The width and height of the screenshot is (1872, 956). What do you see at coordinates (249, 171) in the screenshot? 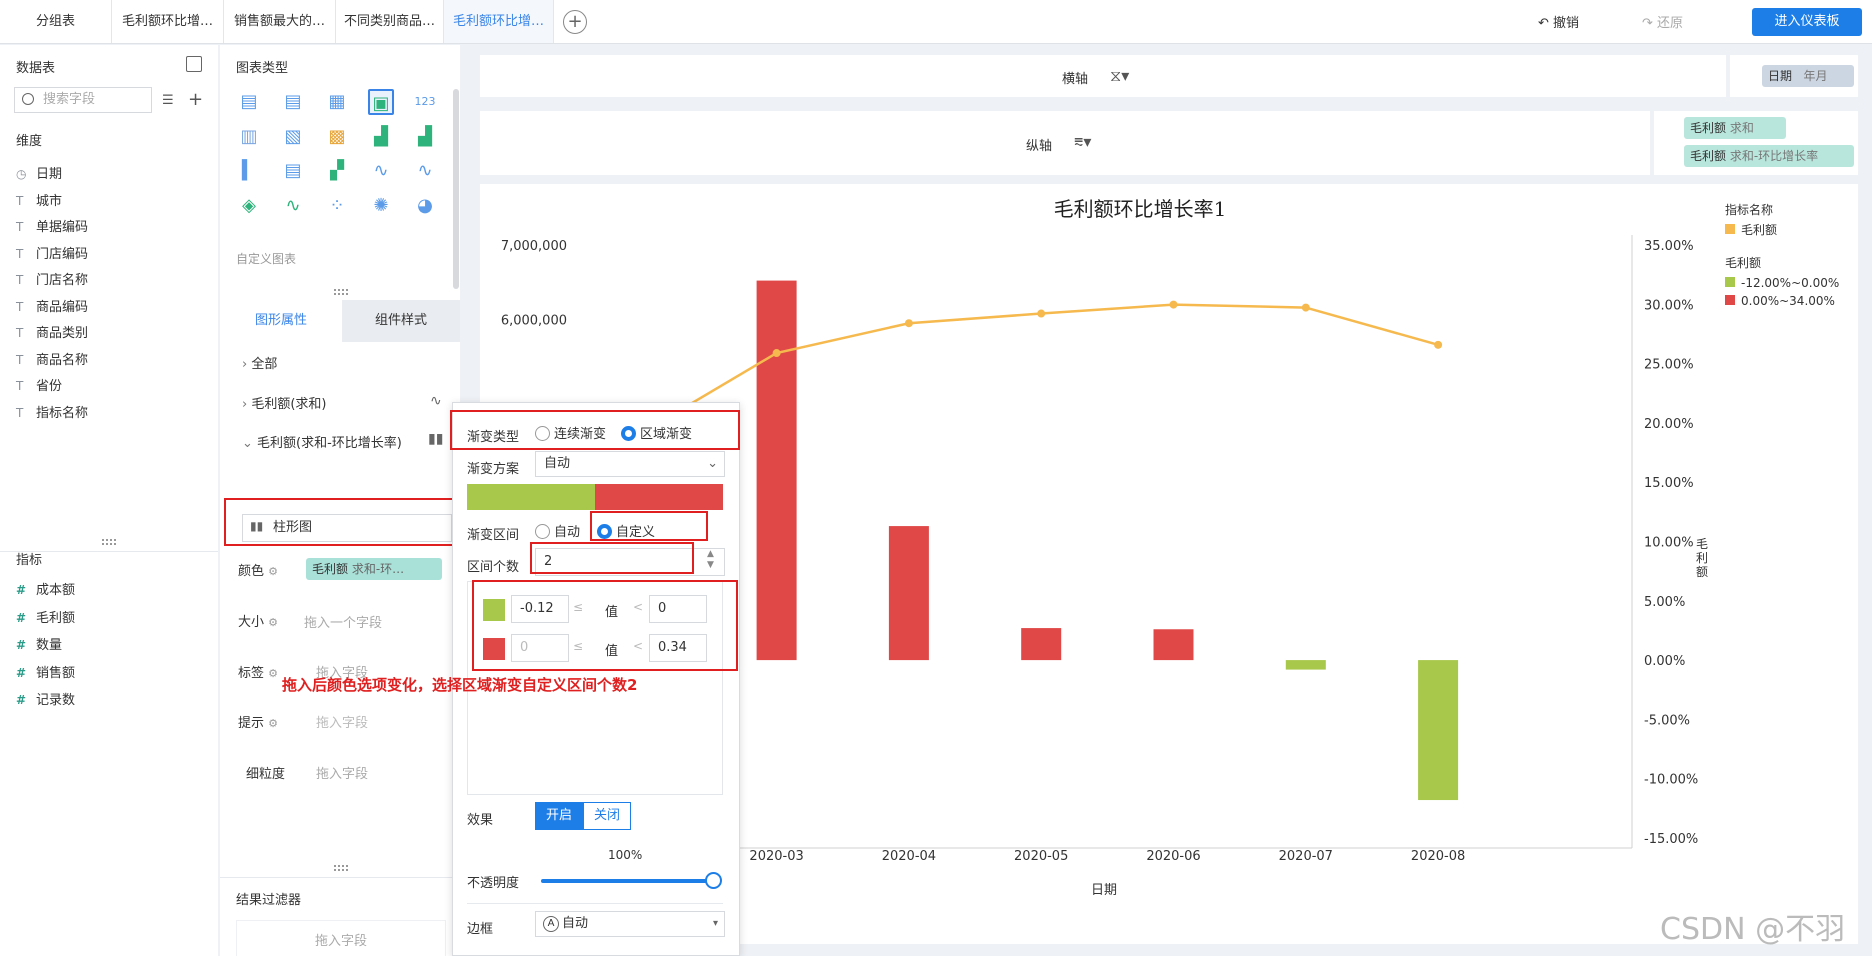
I see `chart-type-icon: ▍` at bounding box center [249, 171].